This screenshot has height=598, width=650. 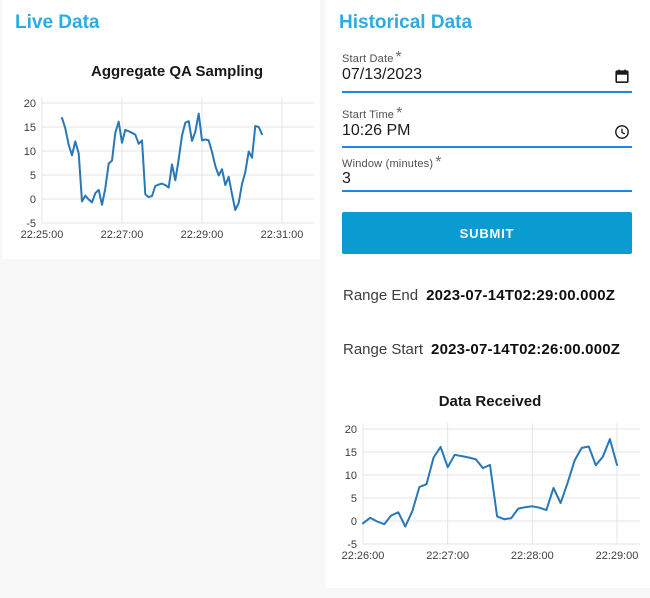 I want to click on svg-text: 22:25:00, so click(x=42, y=235).